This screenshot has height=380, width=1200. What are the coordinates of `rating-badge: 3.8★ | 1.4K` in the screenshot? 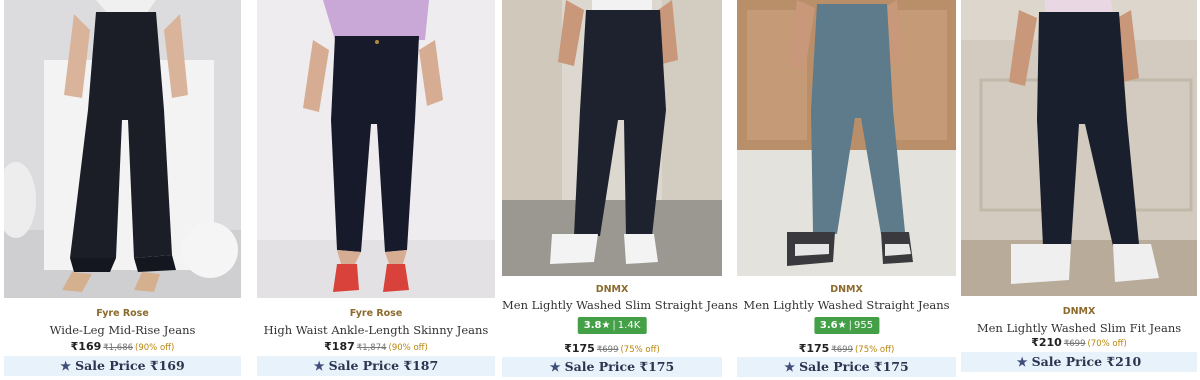 It's located at (612, 325).